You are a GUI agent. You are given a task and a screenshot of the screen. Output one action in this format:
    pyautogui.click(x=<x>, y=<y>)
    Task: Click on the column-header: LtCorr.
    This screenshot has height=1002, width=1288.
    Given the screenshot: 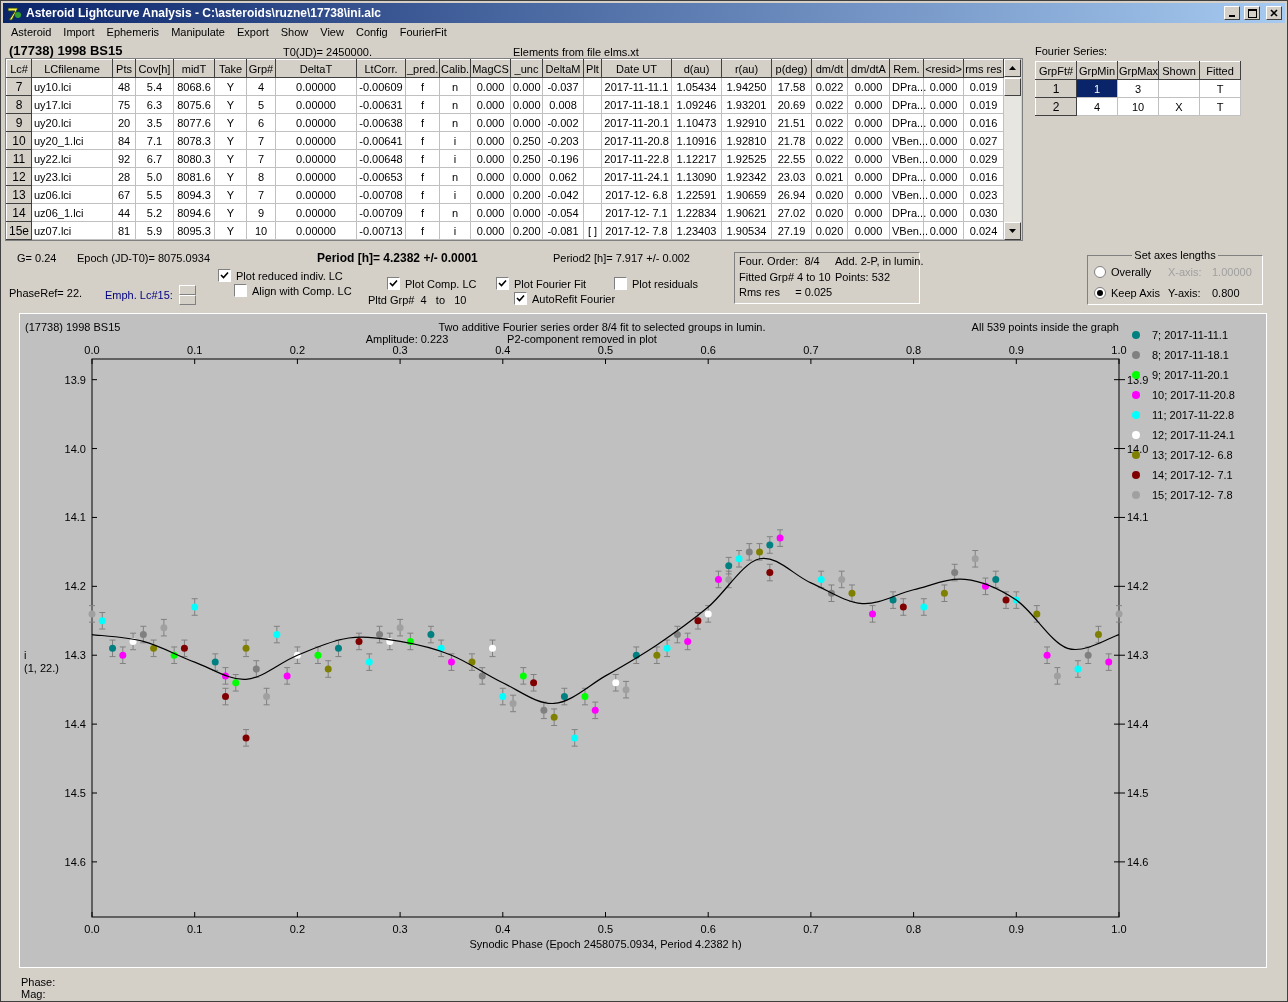 What is the action you would take?
    pyautogui.click(x=381, y=68)
    